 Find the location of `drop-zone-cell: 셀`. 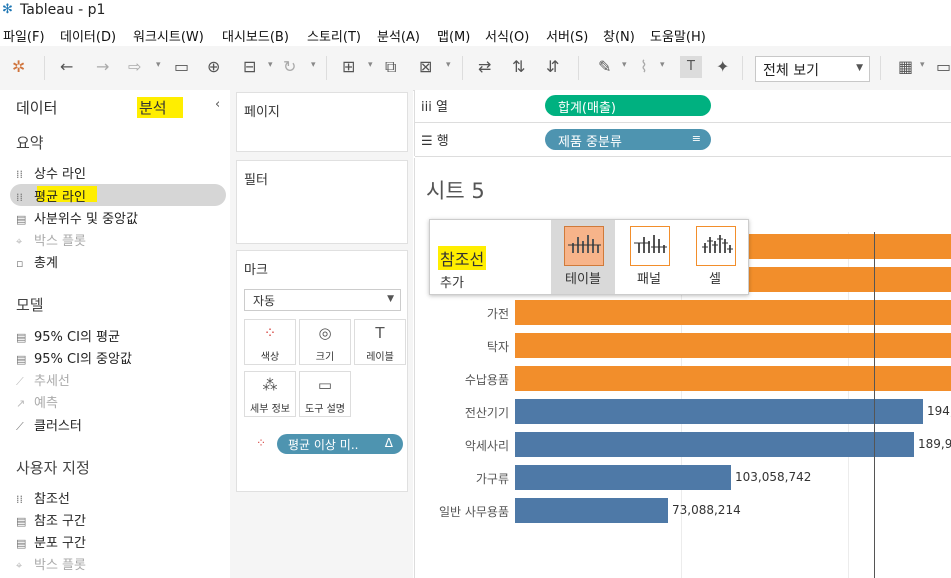

drop-zone-cell: 셀 is located at coordinates (715, 257).